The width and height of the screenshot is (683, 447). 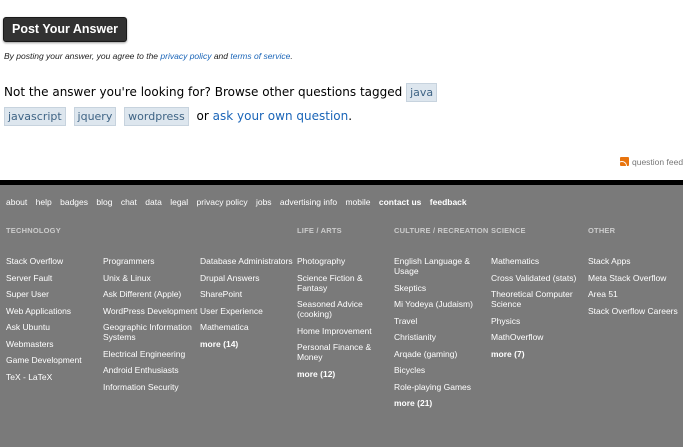 I want to click on site-link: Physics, so click(x=539, y=321).